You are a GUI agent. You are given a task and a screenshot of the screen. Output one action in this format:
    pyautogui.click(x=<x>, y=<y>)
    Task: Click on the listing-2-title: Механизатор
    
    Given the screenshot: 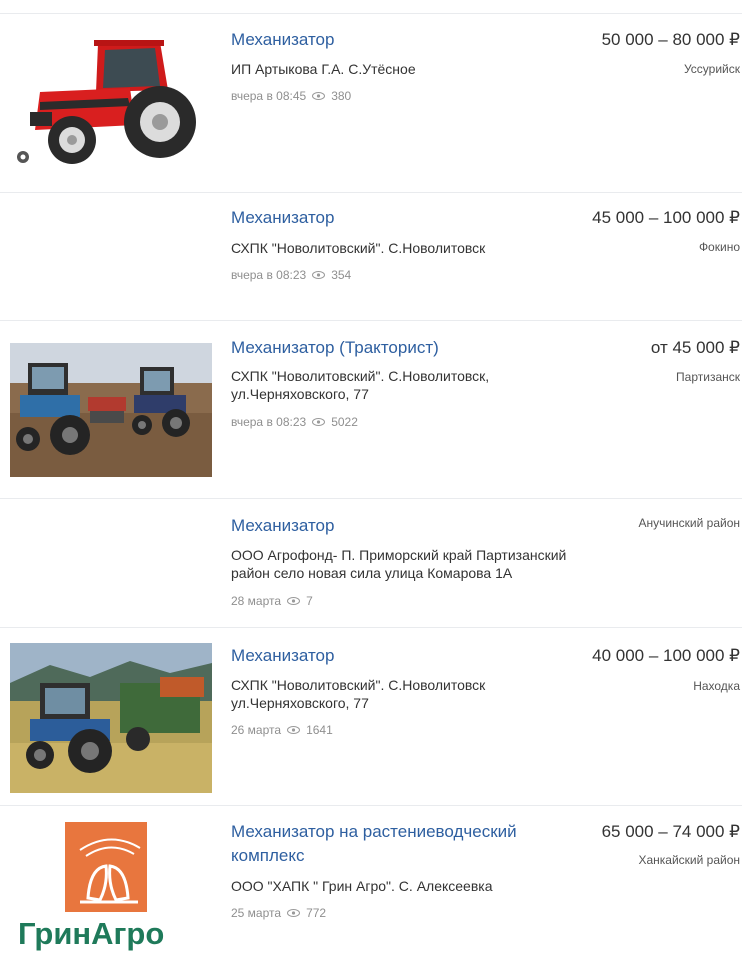 What is the action you would take?
    pyautogui.click(x=282, y=218)
    